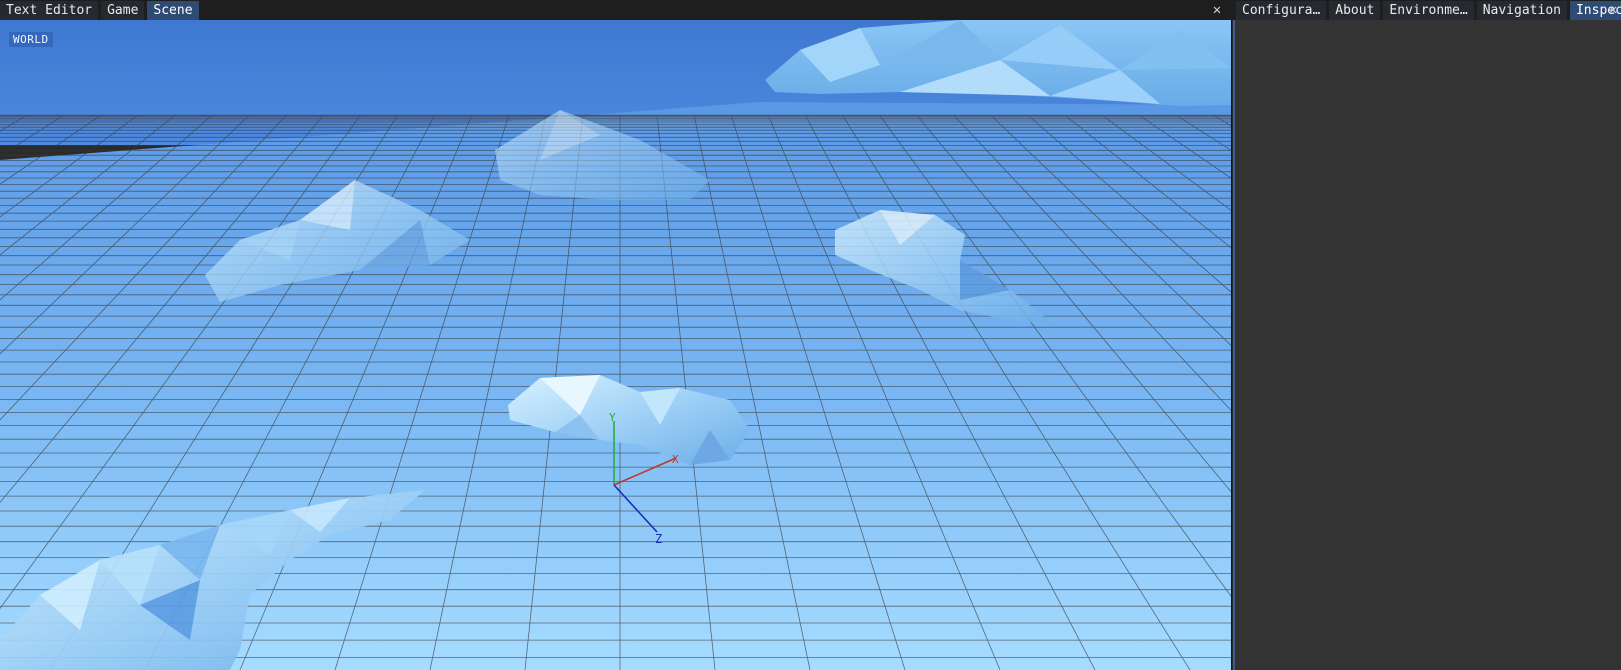  What do you see at coordinates (123, 10) in the screenshot?
I see `tab-game: Game` at bounding box center [123, 10].